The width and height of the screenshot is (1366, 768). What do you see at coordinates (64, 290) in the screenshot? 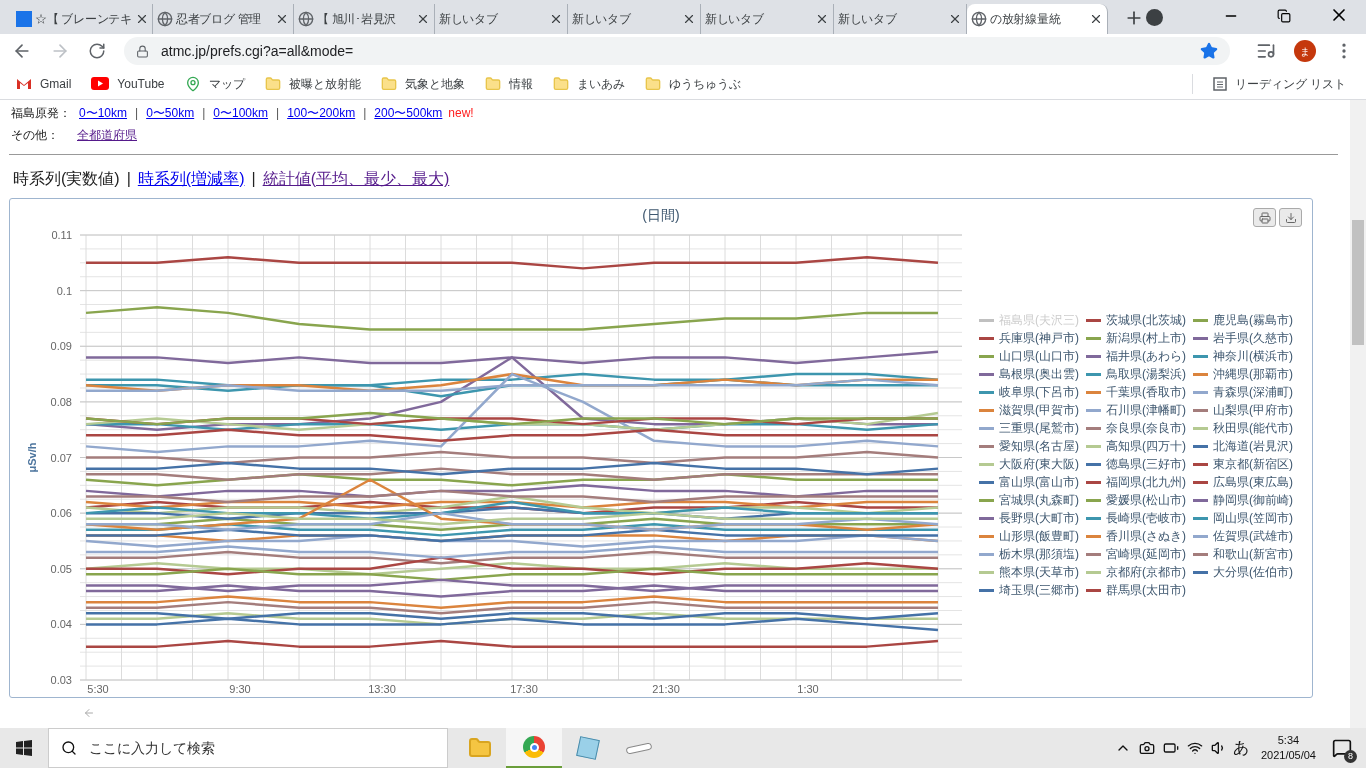
I see `y-axis-label: 0.1` at bounding box center [64, 290].